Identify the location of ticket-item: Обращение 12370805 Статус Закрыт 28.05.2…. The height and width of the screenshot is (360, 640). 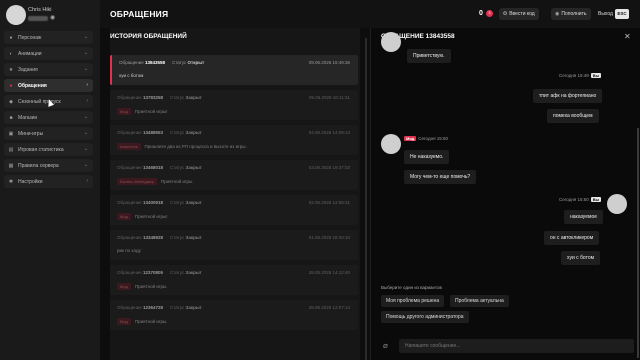
(234, 280).